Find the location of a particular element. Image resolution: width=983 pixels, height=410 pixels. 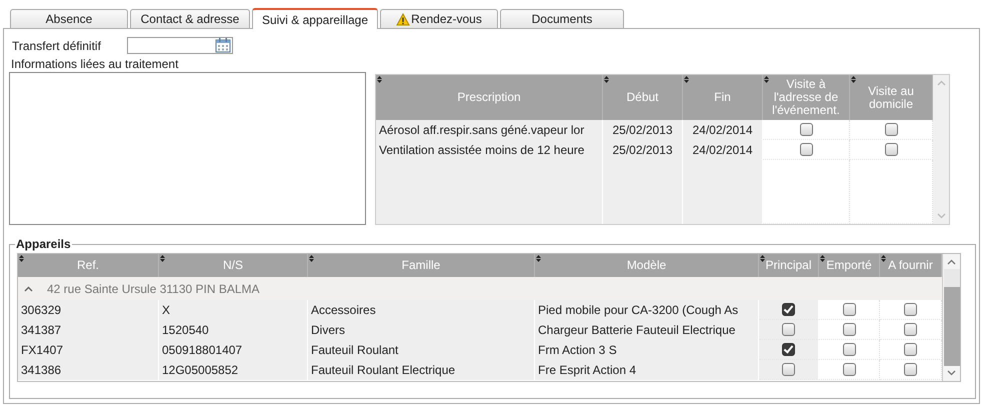

column-title: Emporté is located at coordinates (849, 265).